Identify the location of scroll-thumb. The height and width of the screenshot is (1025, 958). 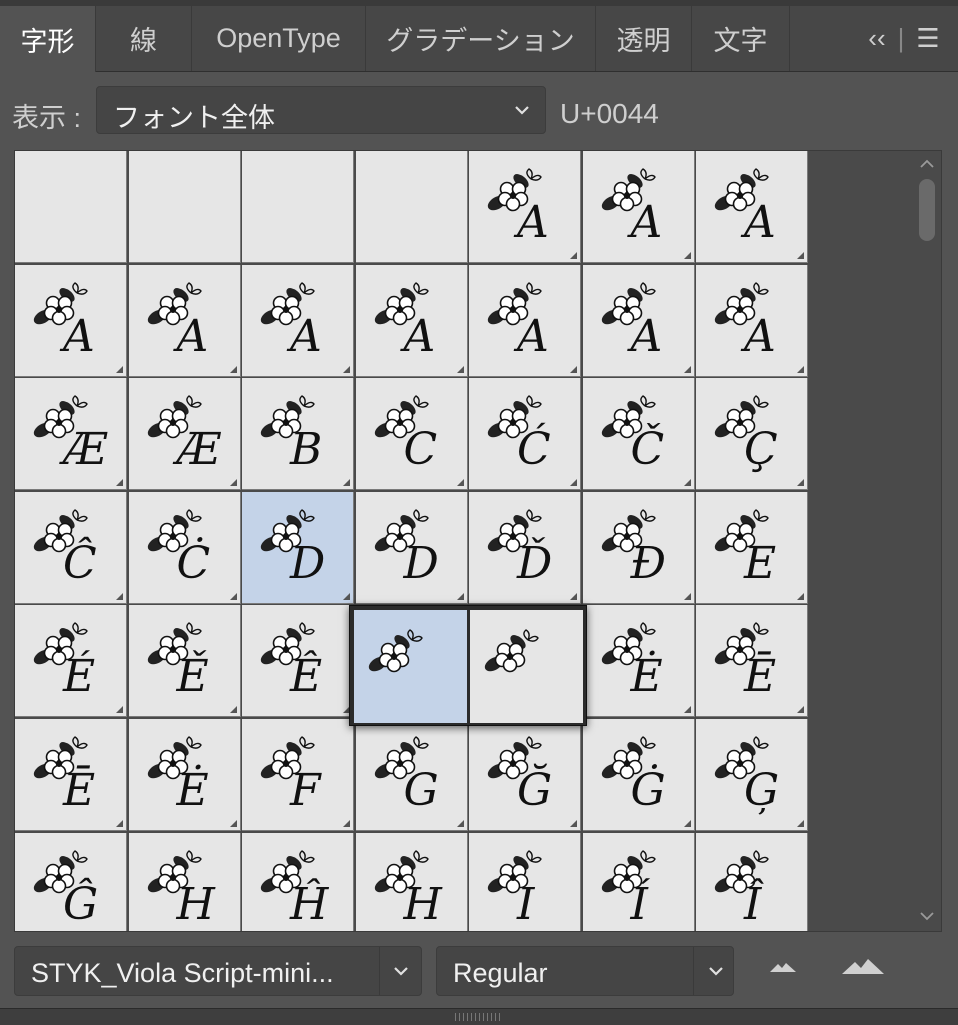
(927, 210).